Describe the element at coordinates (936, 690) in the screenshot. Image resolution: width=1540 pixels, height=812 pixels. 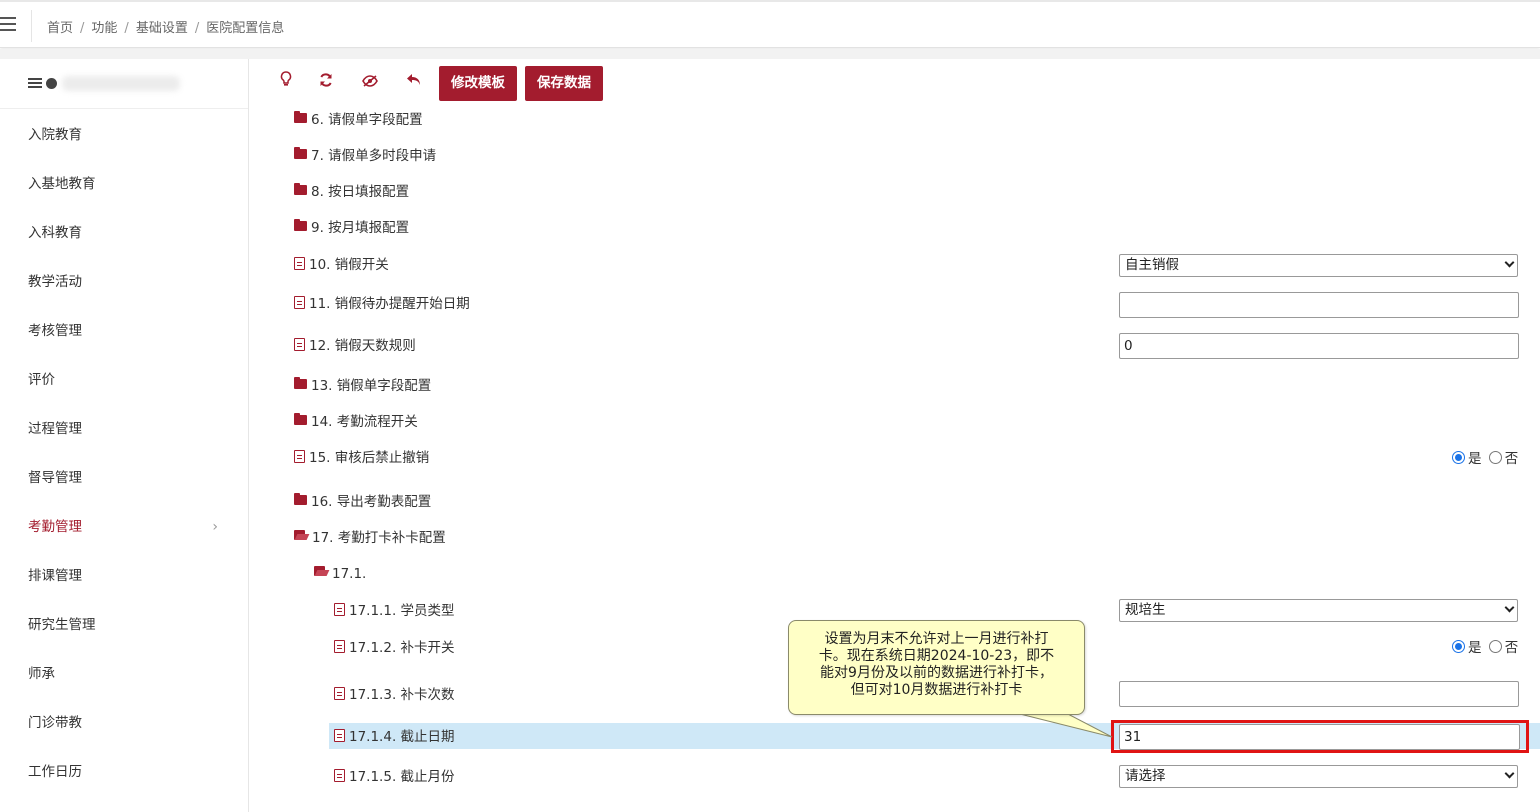
I see `callout-line-4: 但可对10月数据进行补打卡` at that location.